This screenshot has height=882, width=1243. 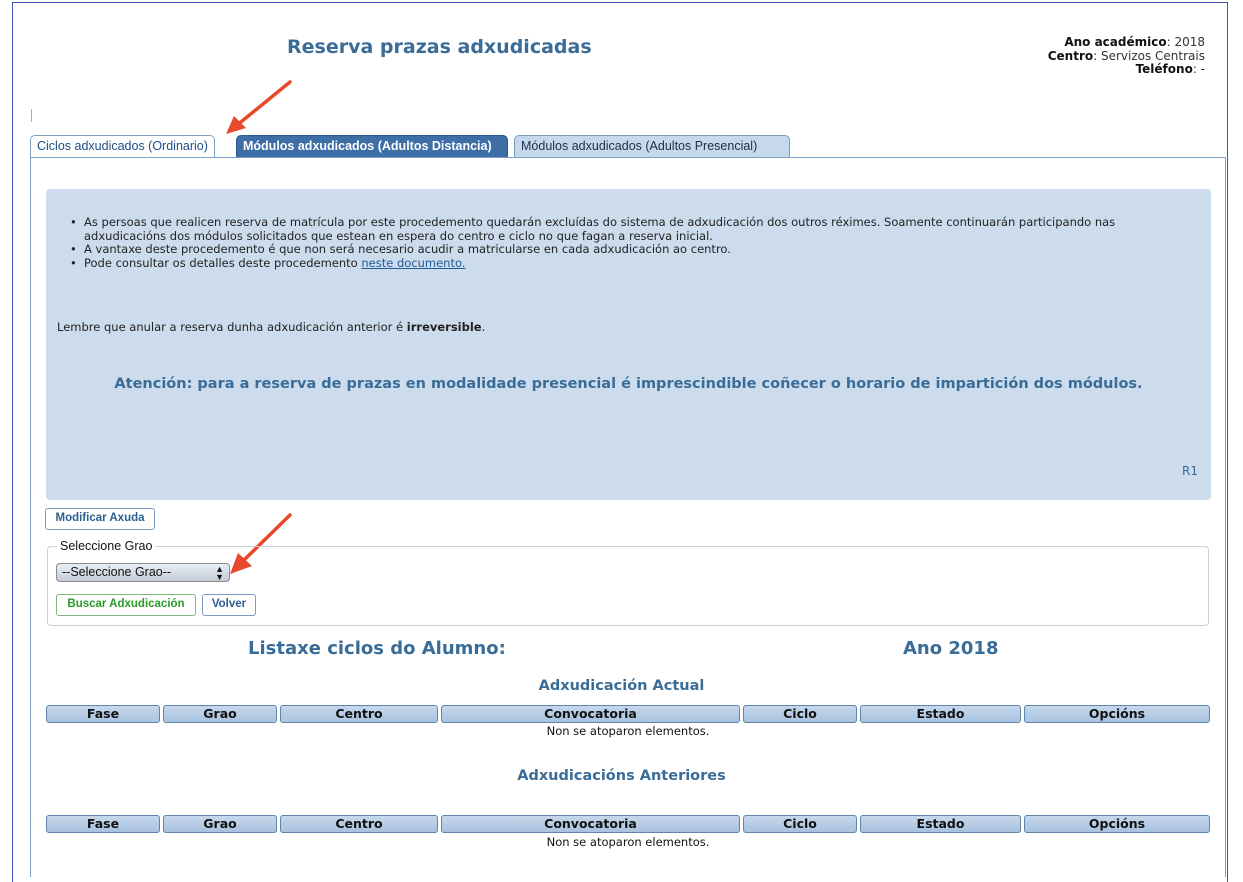 I want to click on marker-line, so click(x=31, y=115).